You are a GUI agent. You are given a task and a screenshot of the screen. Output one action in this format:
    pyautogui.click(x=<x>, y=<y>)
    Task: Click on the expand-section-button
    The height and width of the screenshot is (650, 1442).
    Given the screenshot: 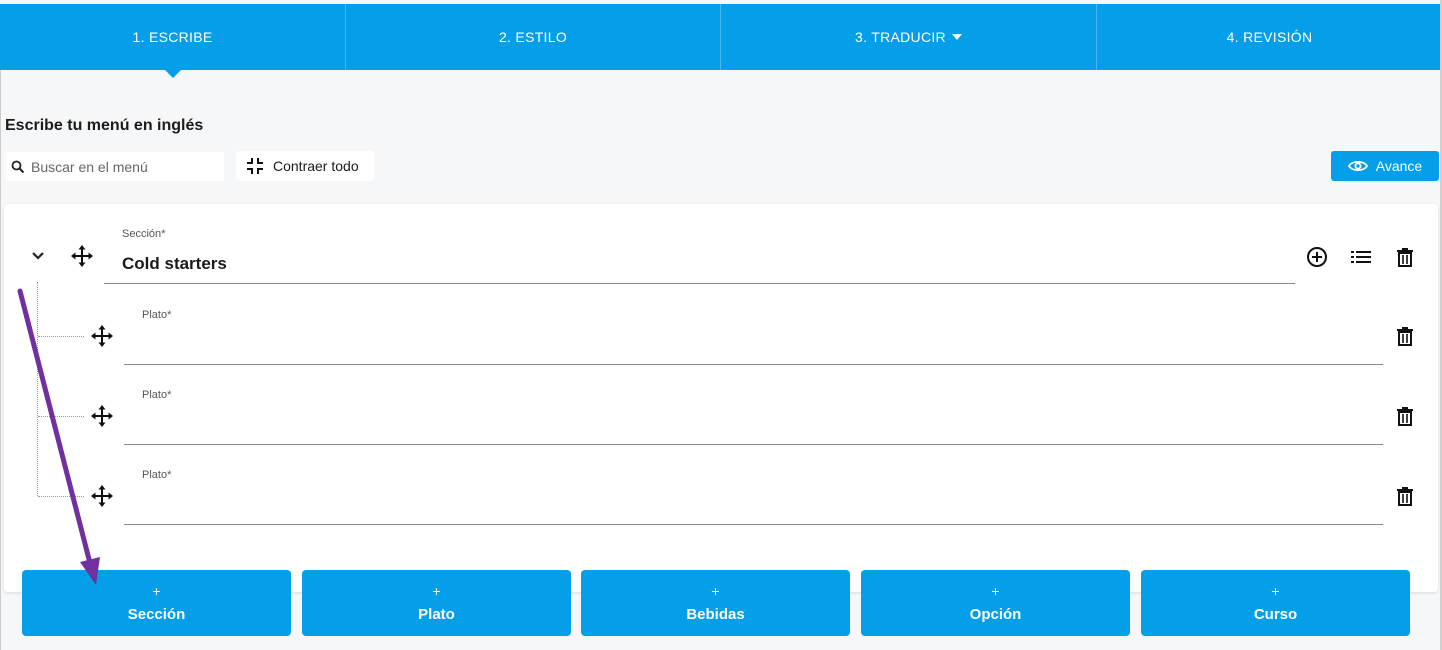 What is the action you would take?
    pyautogui.click(x=38, y=256)
    